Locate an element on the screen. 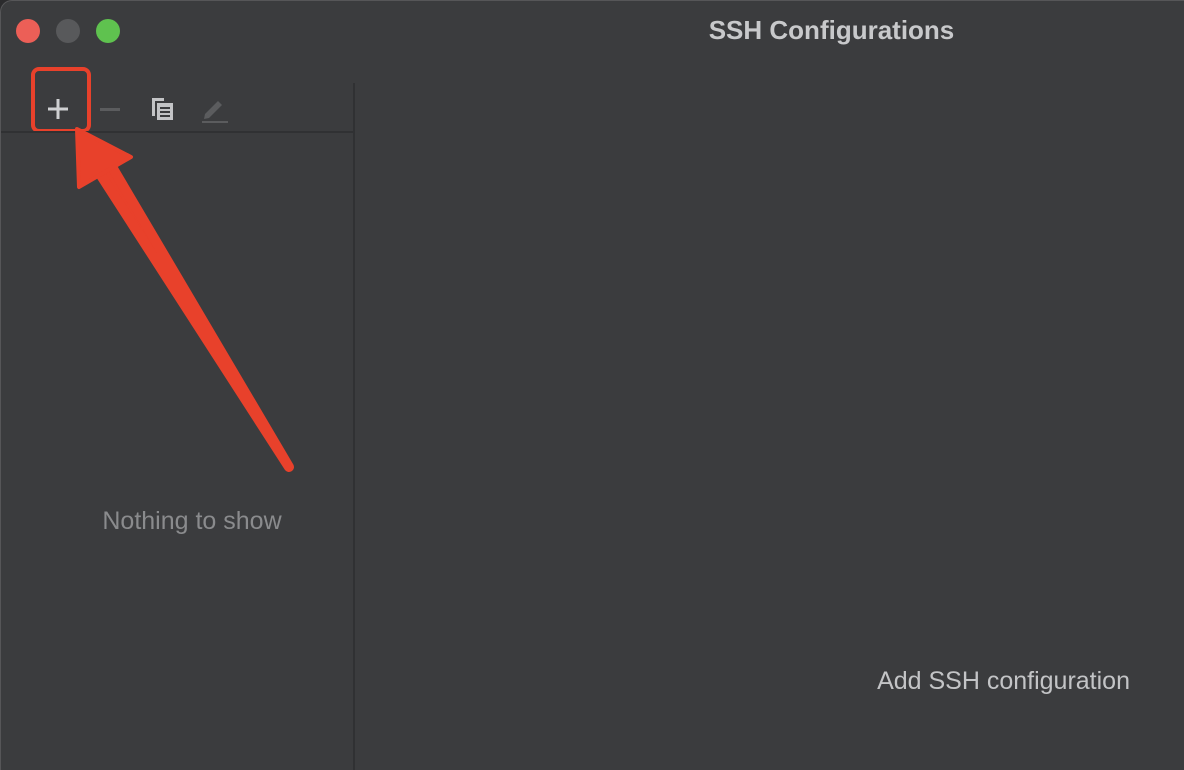 Image resolution: width=1184 pixels, height=770 pixels. minus-icon is located at coordinates (110, 109).